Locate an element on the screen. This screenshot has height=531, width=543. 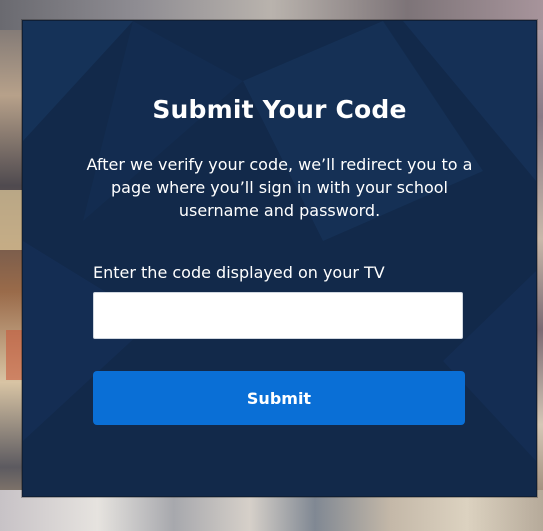
code-field-label: Enter the code displayed on your TV is located at coordinates (239, 272).